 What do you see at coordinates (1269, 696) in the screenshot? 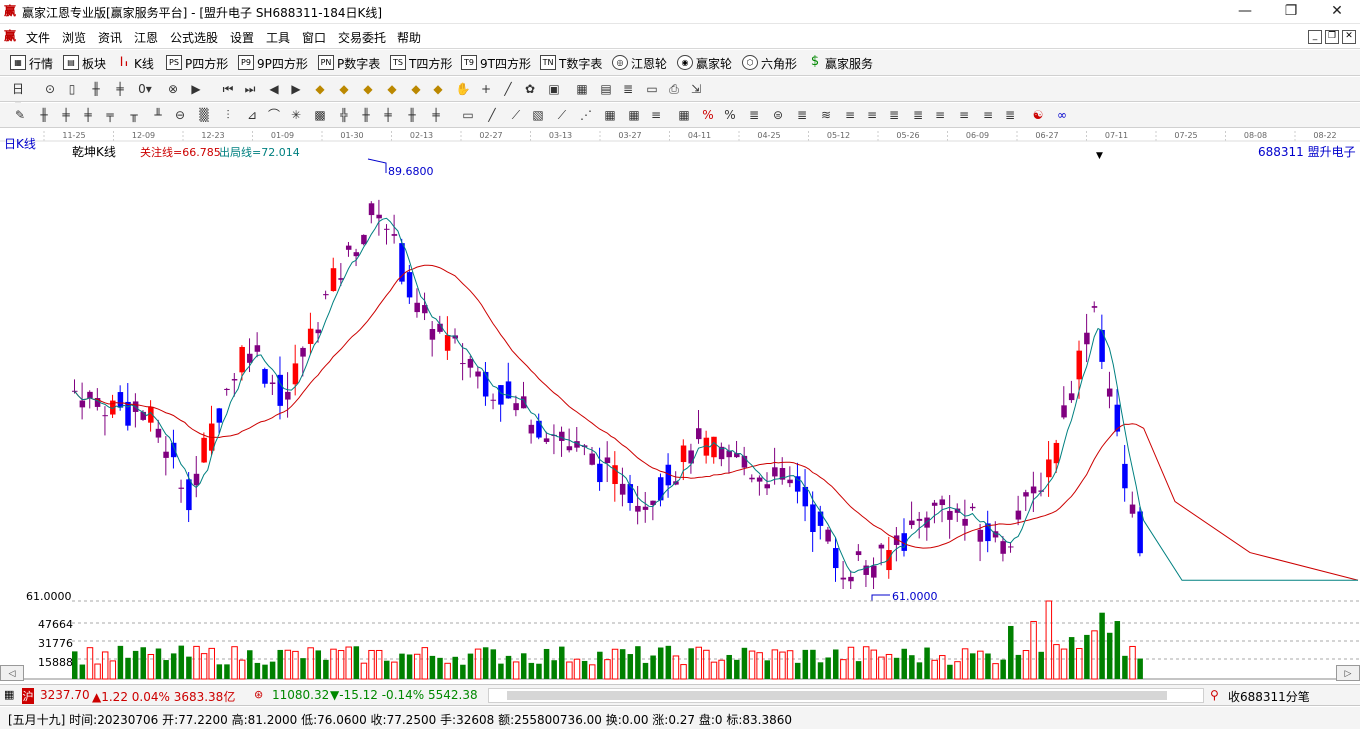
I see `tick-label: 收688311分笔` at bounding box center [1269, 696].